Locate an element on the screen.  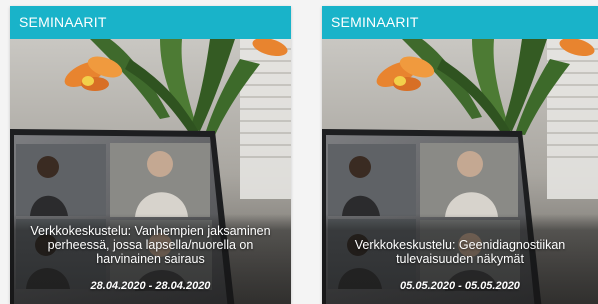
card-date: 28.04.2020 - 28.04.2020 is located at coordinates (150, 286).